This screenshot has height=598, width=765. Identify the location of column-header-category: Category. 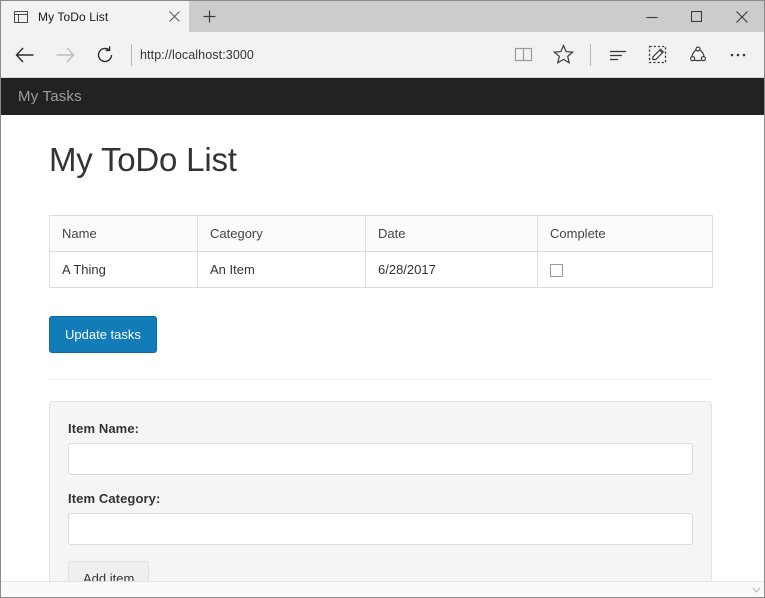
(281, 233).